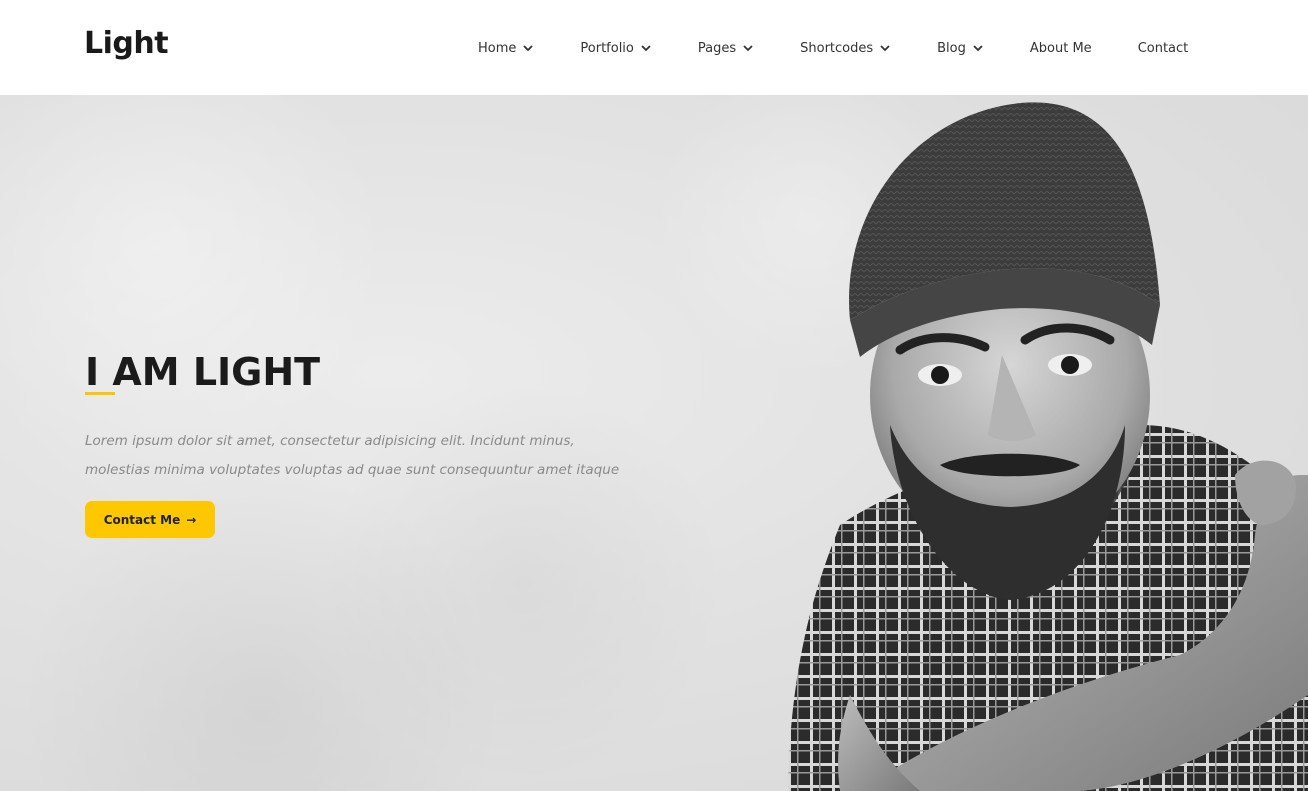  What do you see at coordinates (607, 48) in the screenshot?
I see `nav-item-label: Portfolio` at bounding box center [607, 48].